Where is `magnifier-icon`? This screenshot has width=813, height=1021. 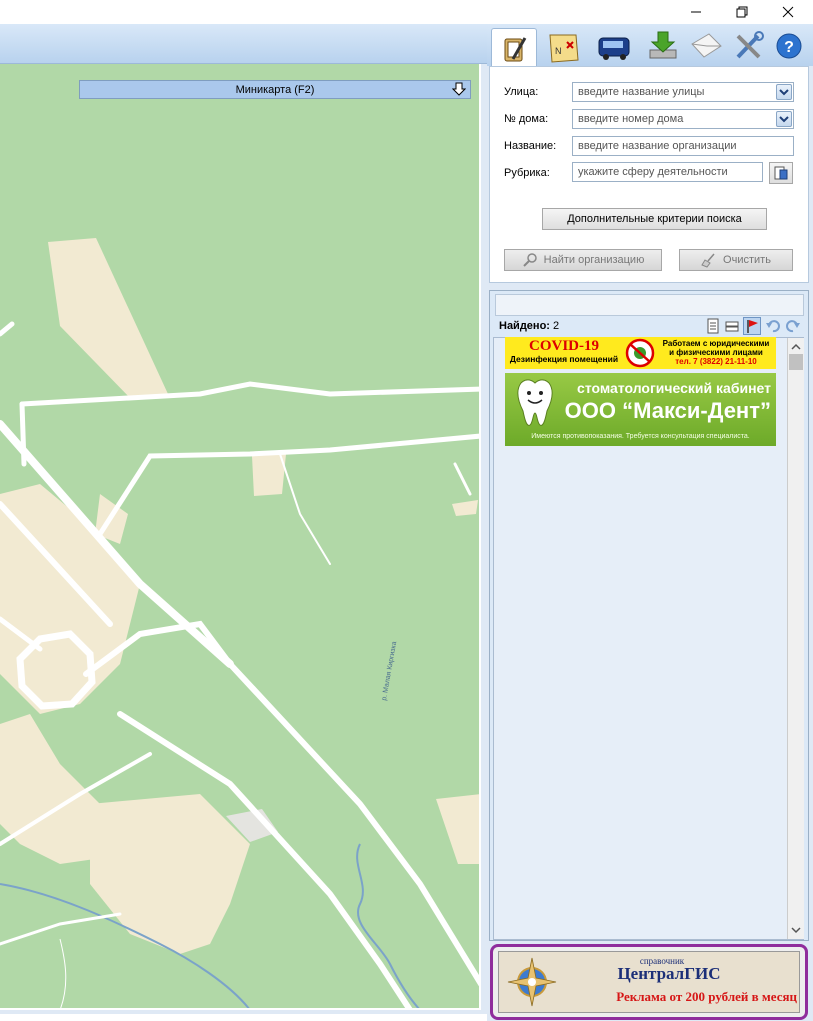 magnifier-icon is located at coordinates (529, 260).